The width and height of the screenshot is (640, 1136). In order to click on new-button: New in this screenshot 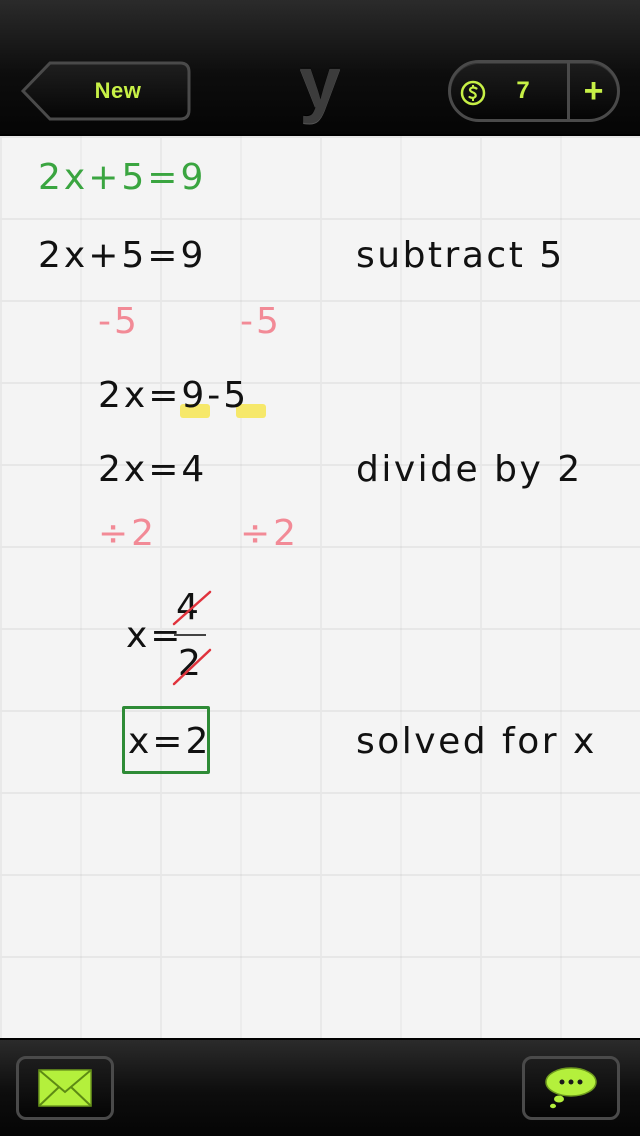, I will do `click(106, 91)`.